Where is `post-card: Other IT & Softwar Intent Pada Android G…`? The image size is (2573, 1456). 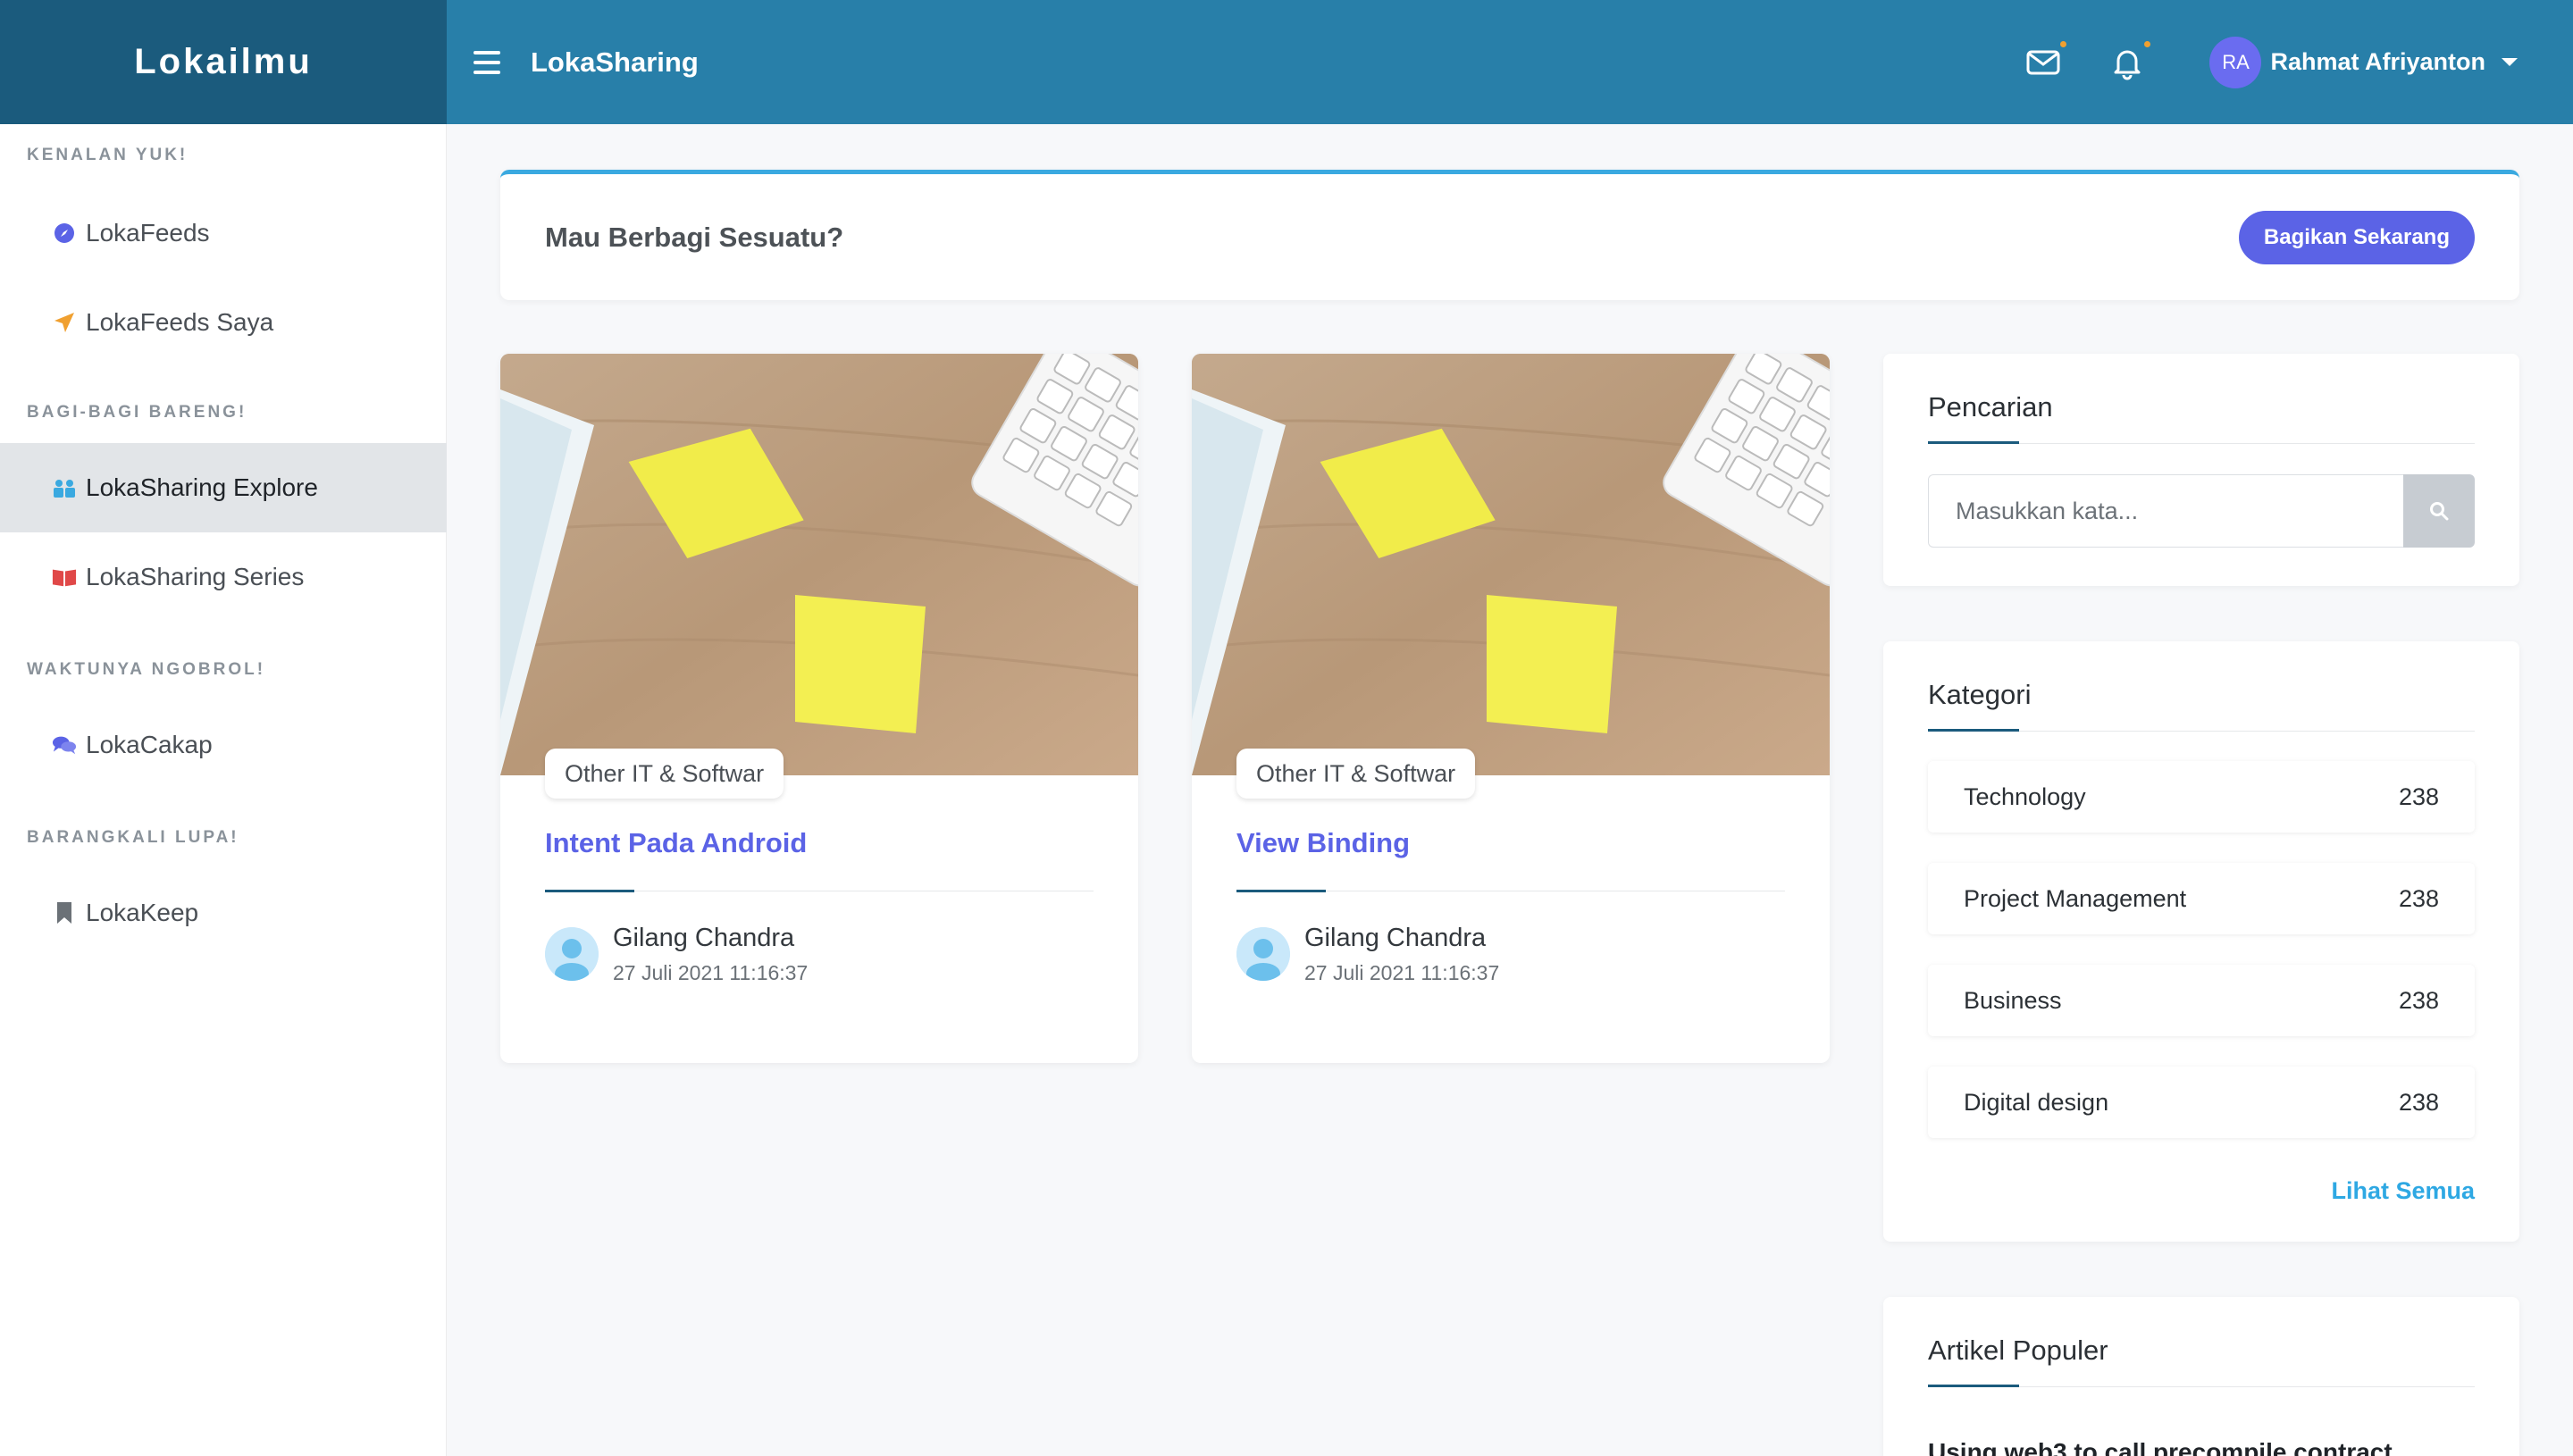 post-card: Other IT & Softwar Intent Pada Android G… is located at coordinates (819, 708).